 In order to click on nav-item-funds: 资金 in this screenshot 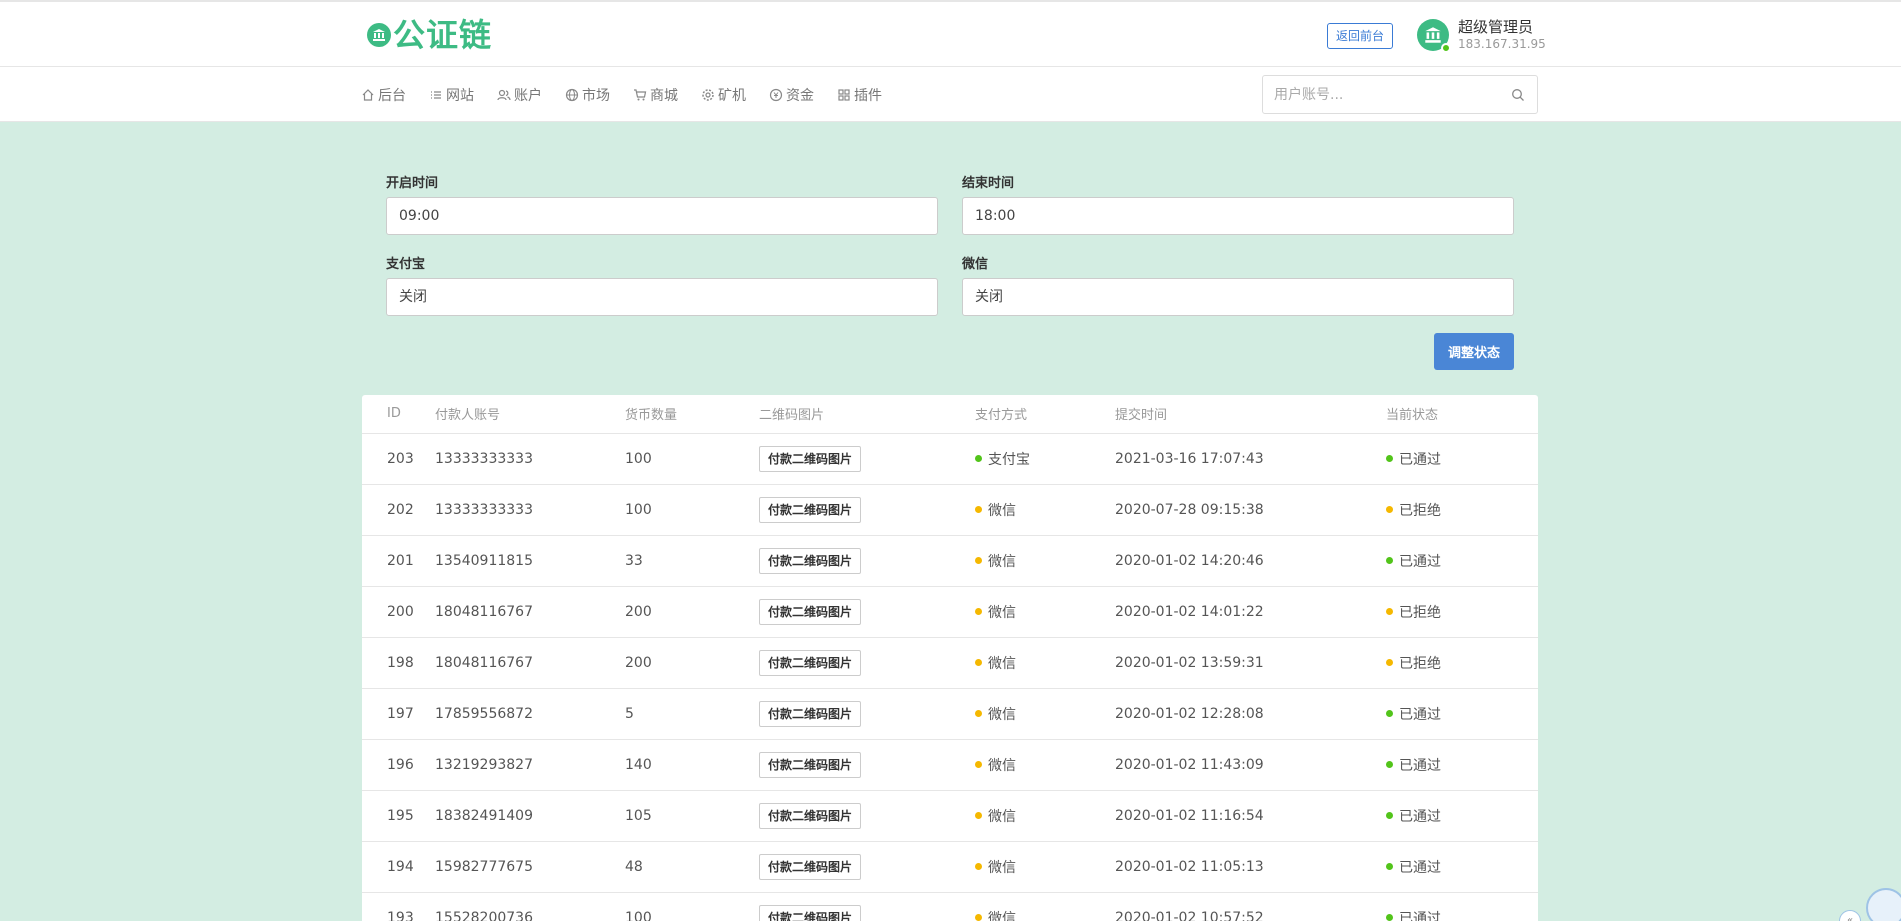, I will do `click(791, 95)`.